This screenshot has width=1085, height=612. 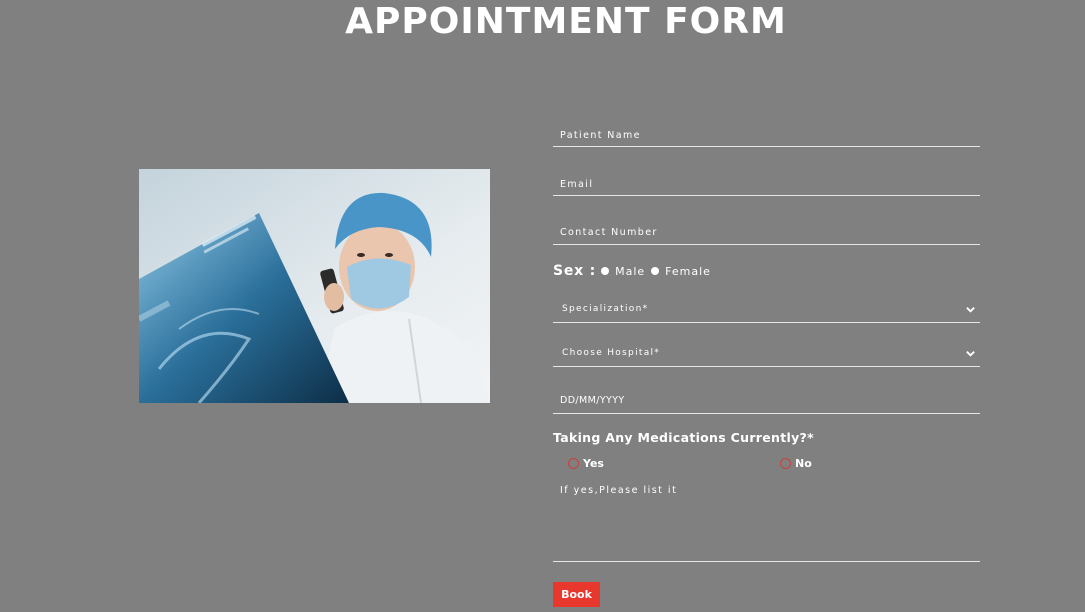 I want to click on sex-option-male: Male, so click(x=623, y=271).